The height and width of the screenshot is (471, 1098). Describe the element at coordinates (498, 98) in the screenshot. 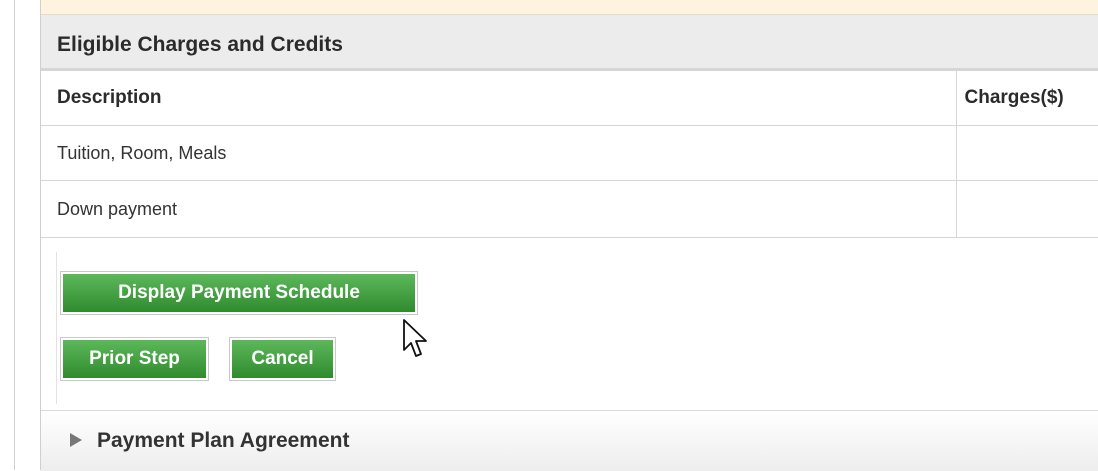

I see `column-header-description: Description` at that location.